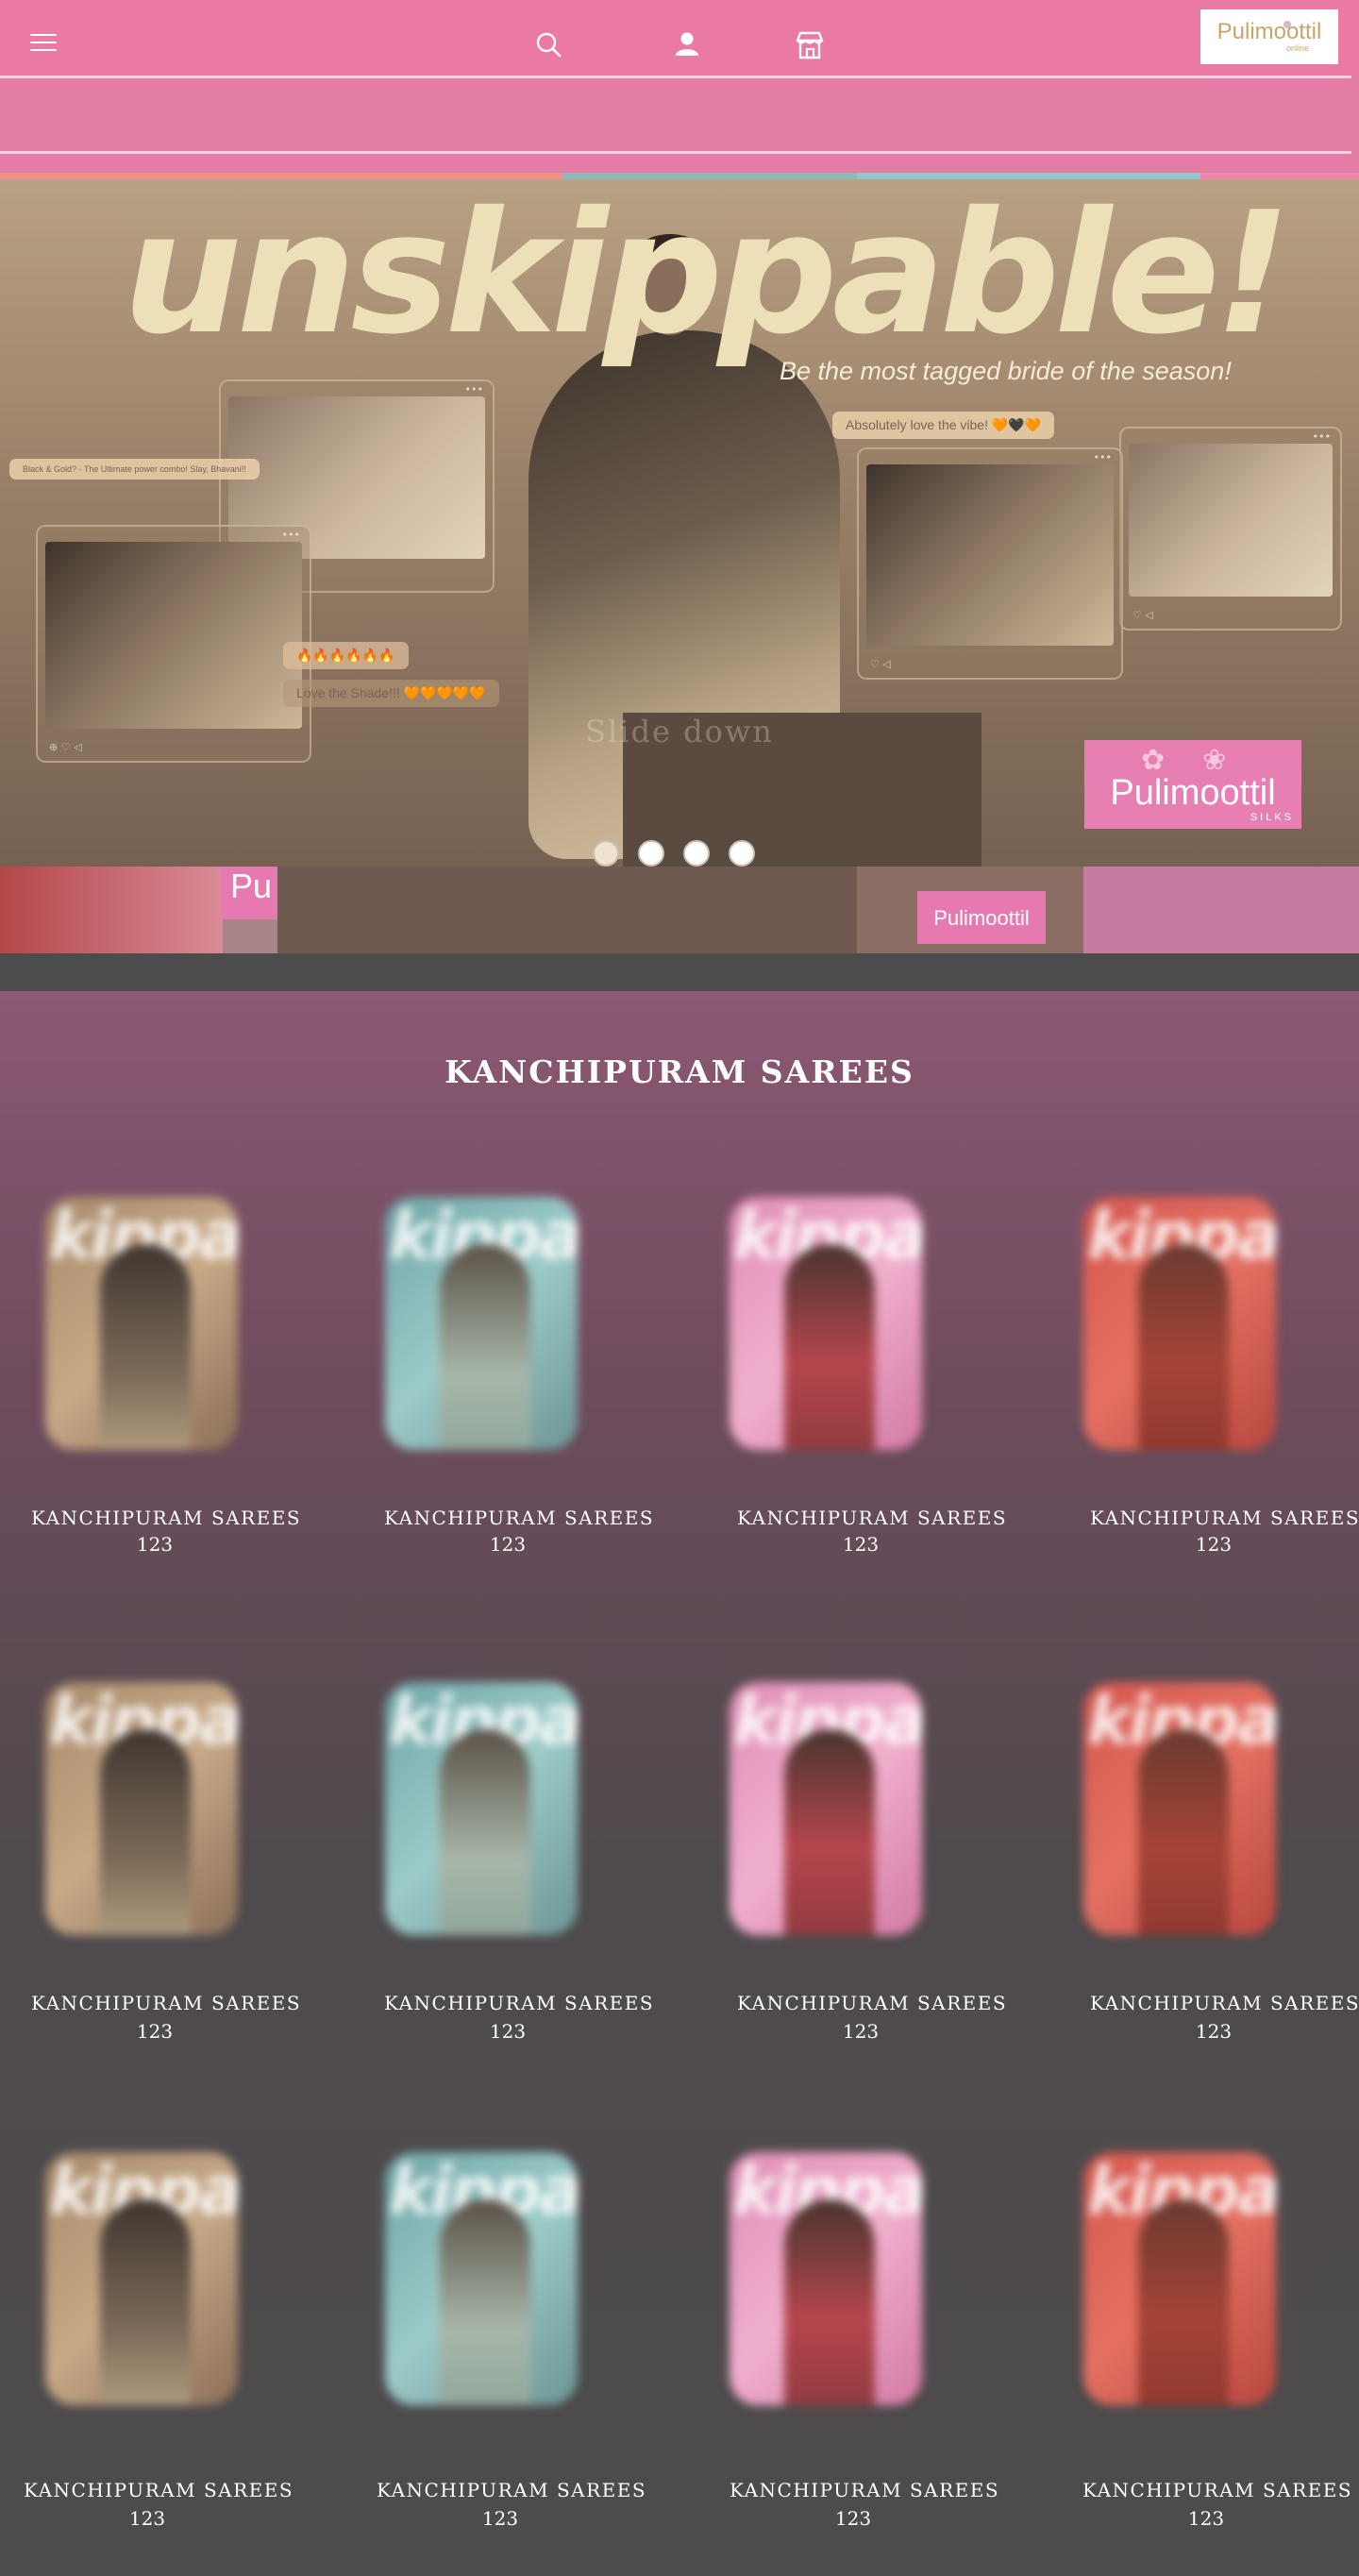 This screenshot has width=1359, height=2576. Describe the element at coordinates (679, 972) in the screenshot. I see `section-divider-band` at that location.